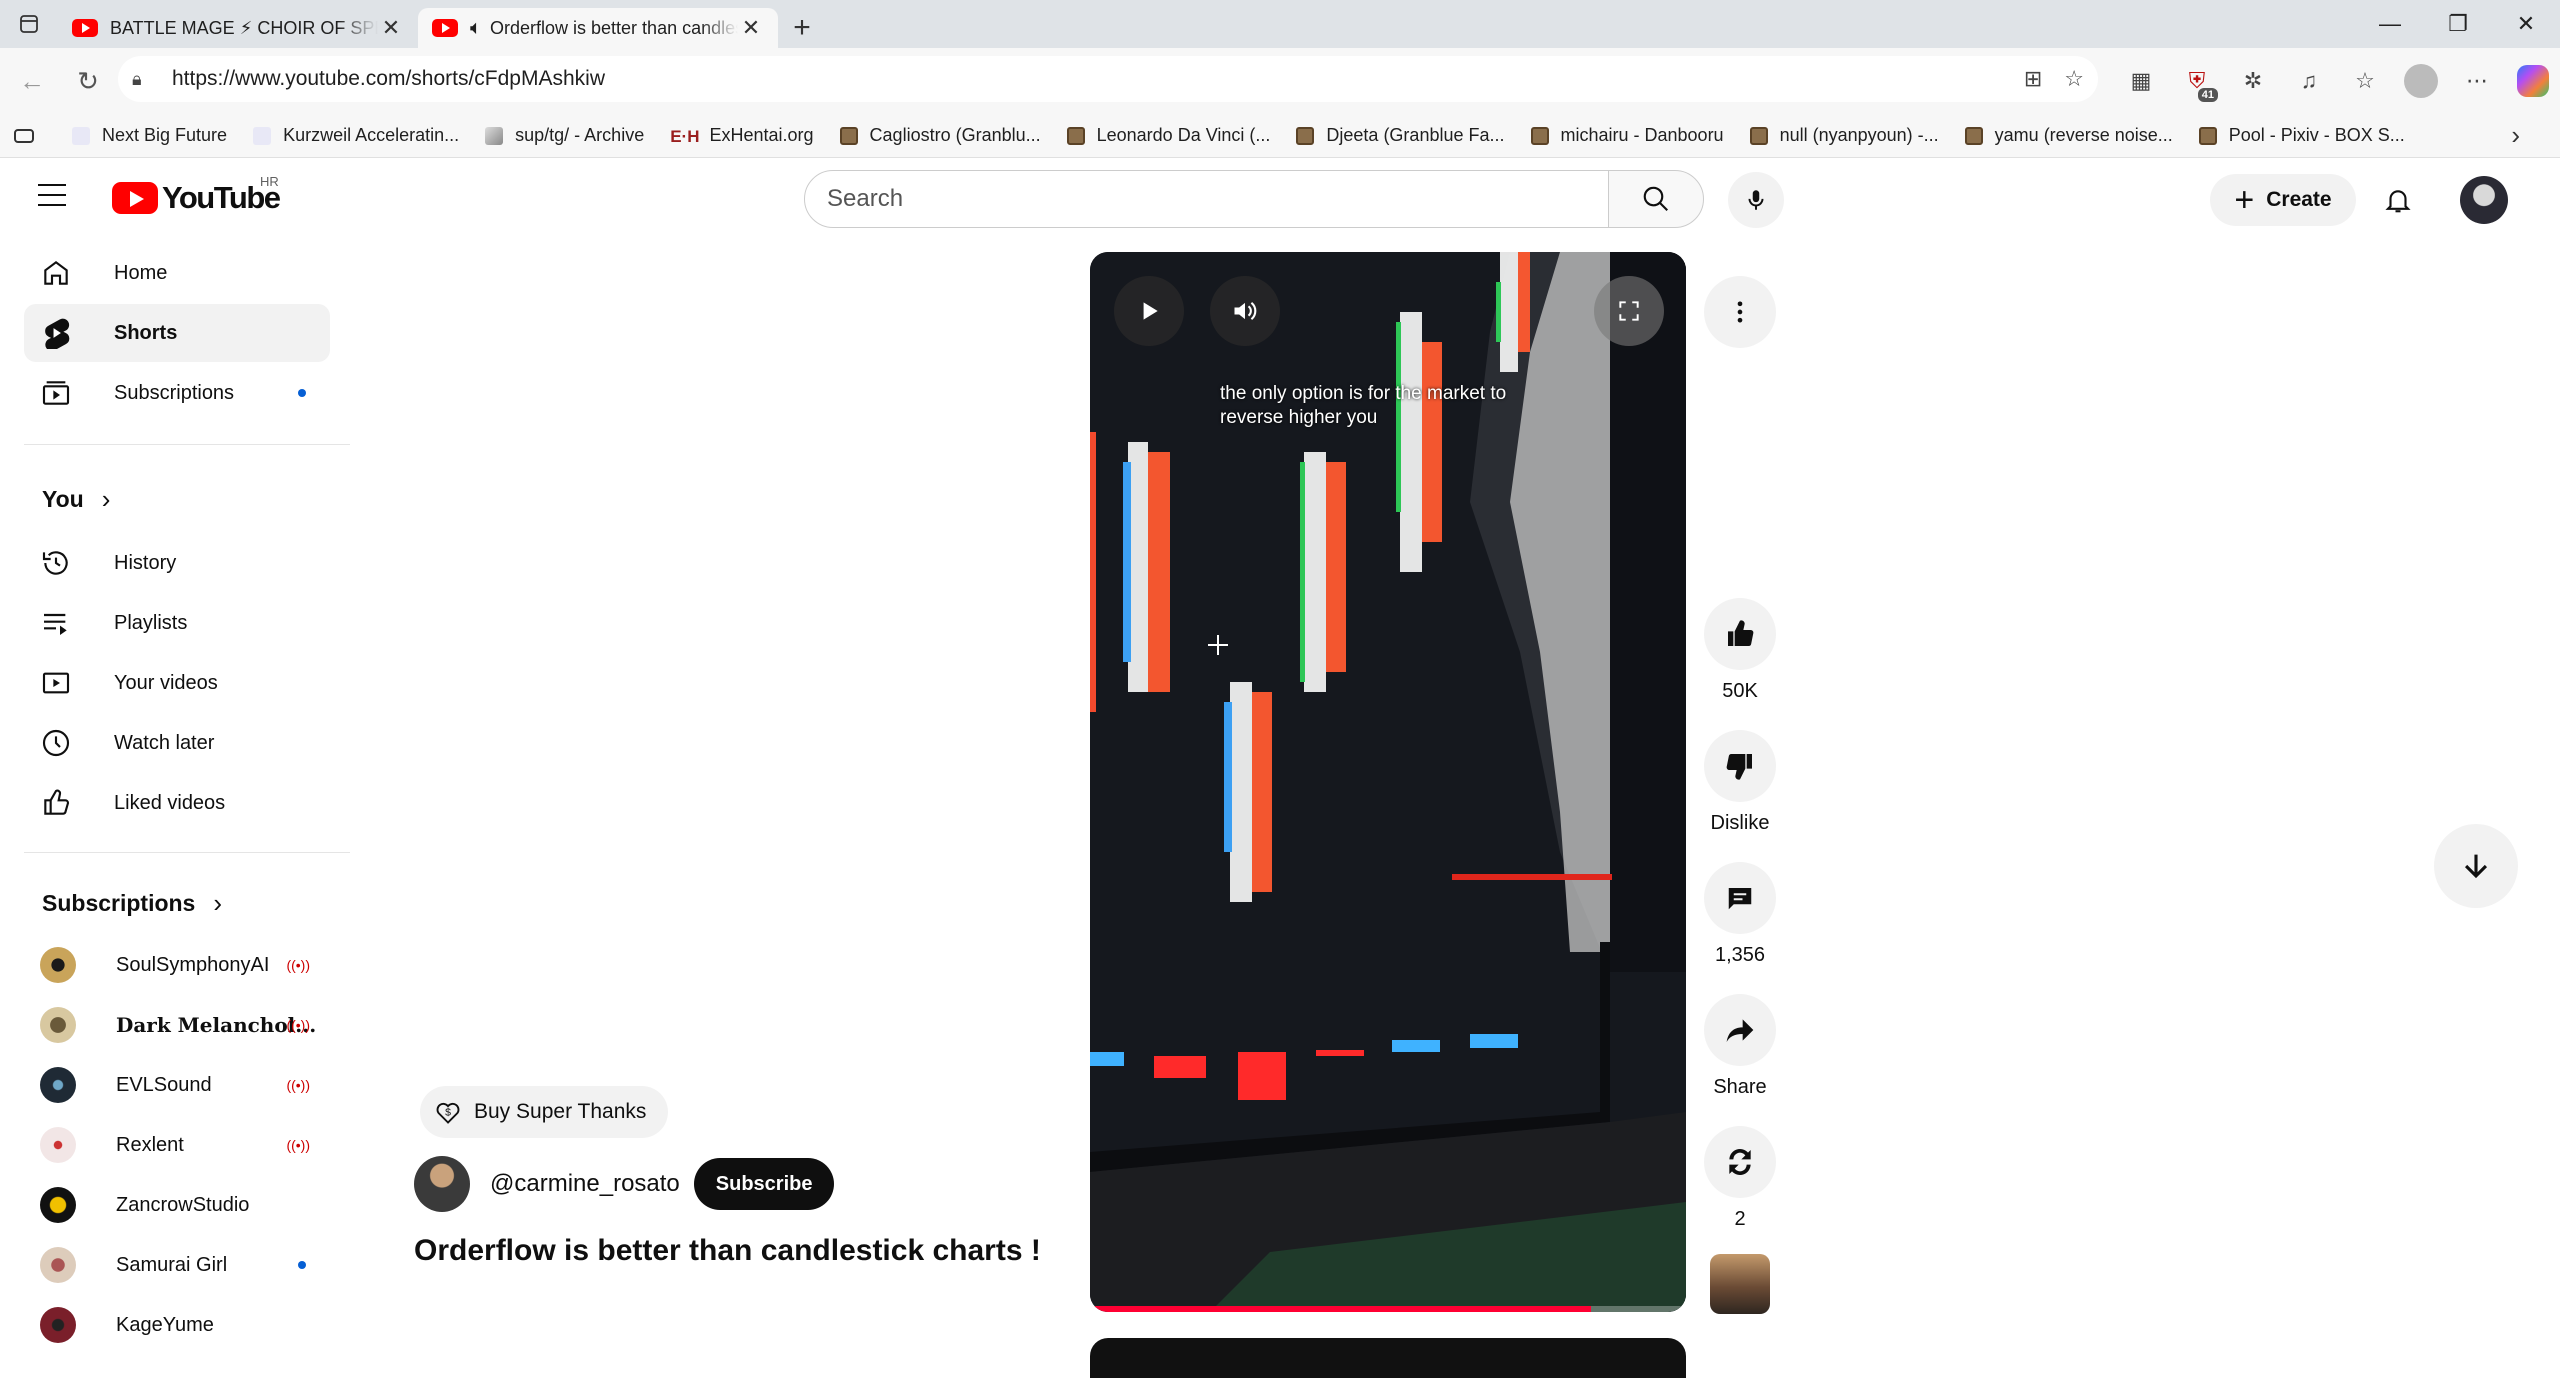  What do you see at coordinates (24, 135) in the screenshot?
I see `reading-list-icon` at bounding box center [24, 135].